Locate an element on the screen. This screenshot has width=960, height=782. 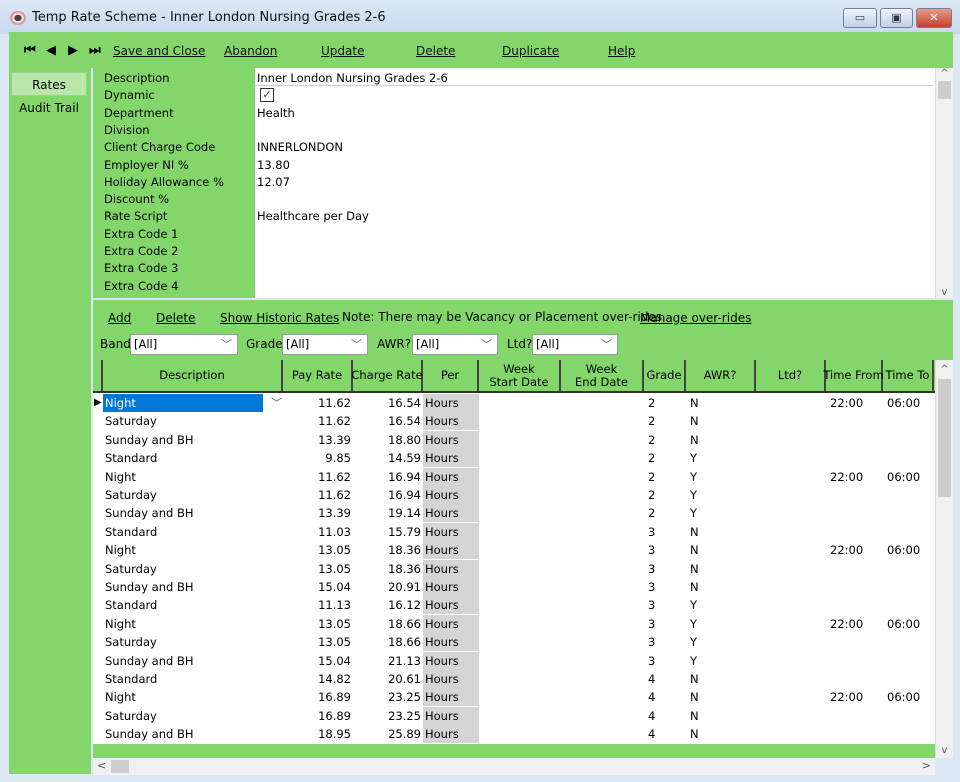
save-and-close-button: Save and Close is located at coordinates (159, 51).